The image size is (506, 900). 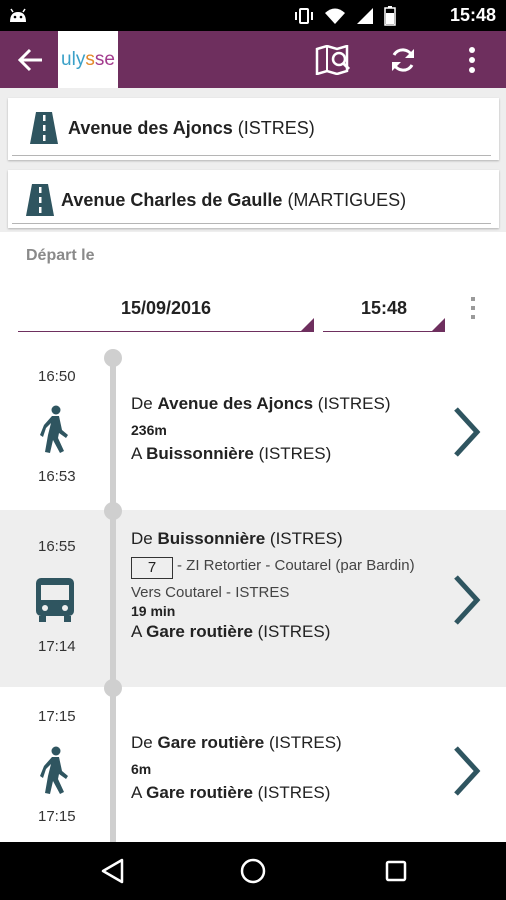 I want to click on timeline-line, so click(x=113, y=598).